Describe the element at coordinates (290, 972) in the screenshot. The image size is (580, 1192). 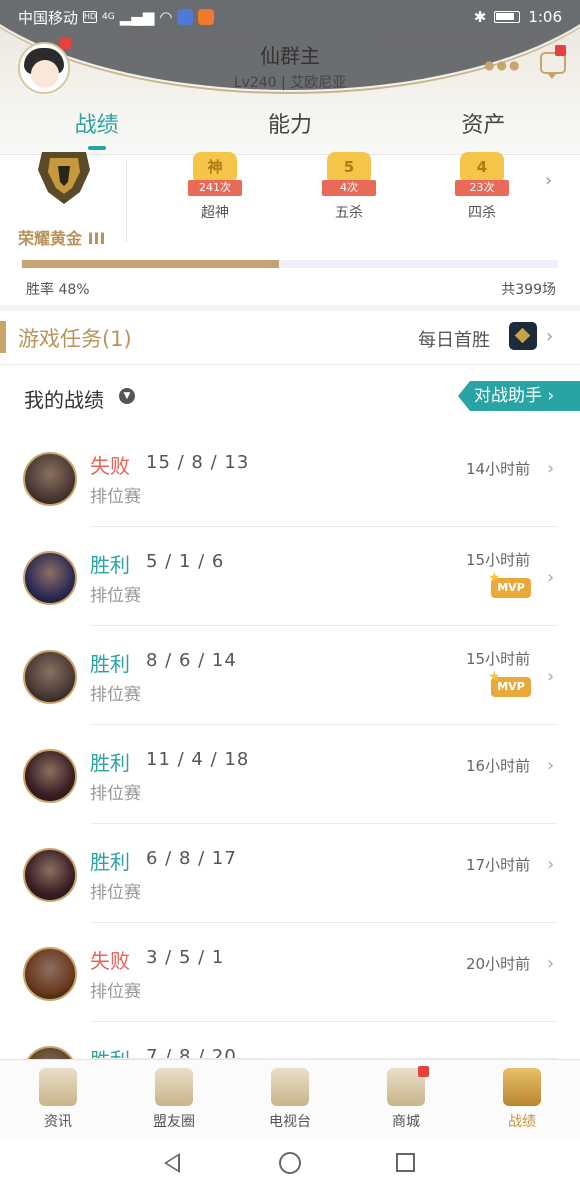
I see `match-row: 失败 3 / 5 / 1 排位赛 20小时前 ›` at that location.